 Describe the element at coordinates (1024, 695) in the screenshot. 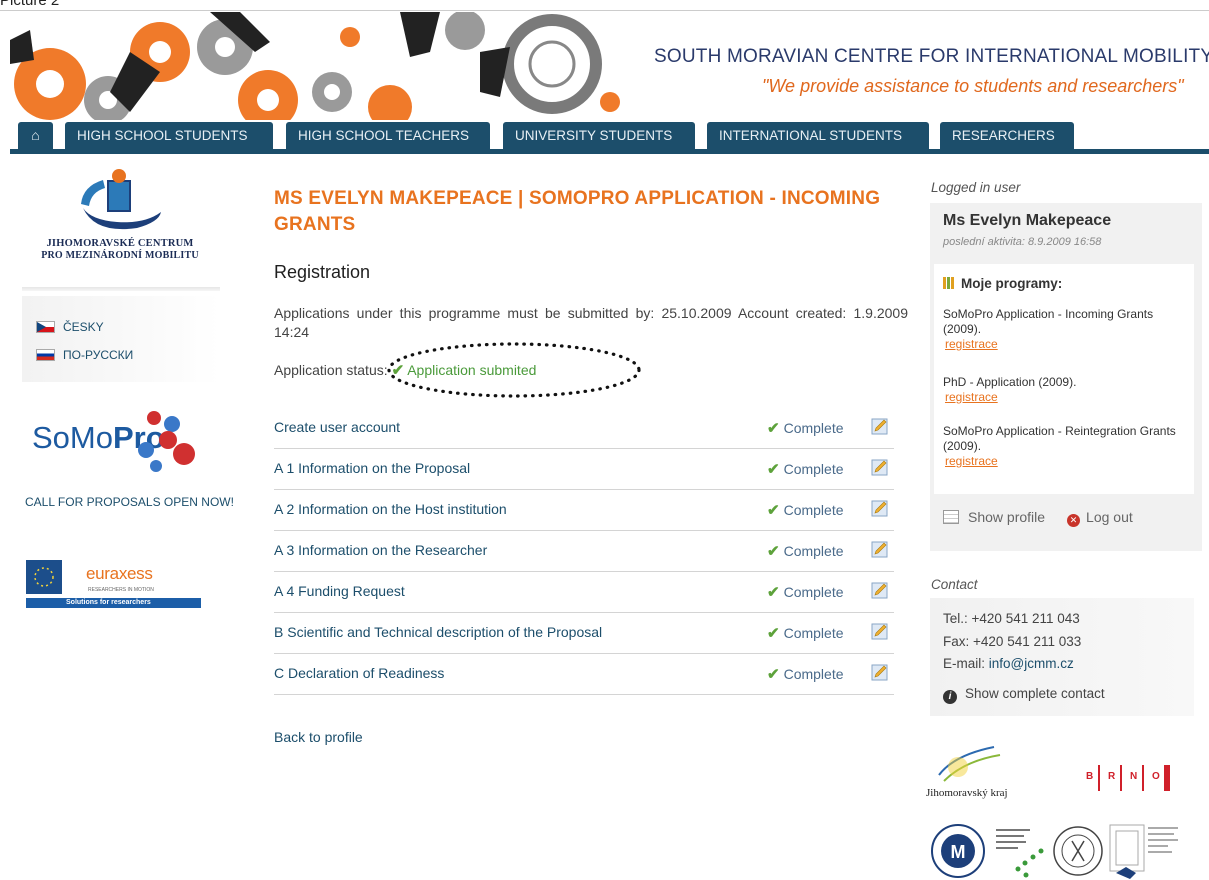

I see `show-complete-contact-link: i Show complete contact` at that location.